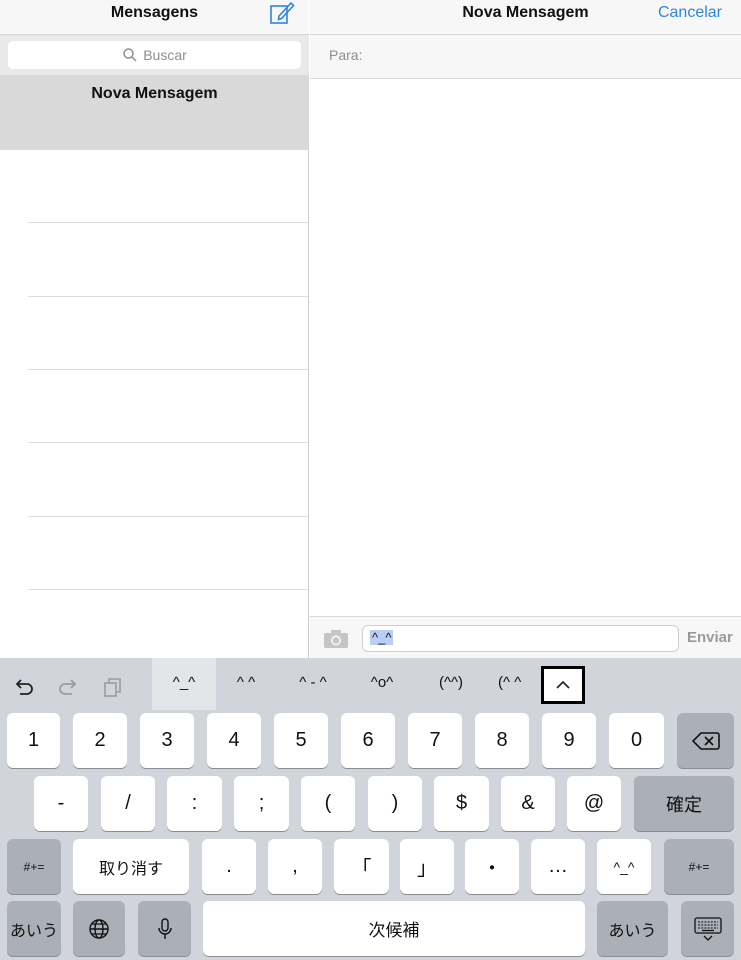  I want to click on key-slash: /, so click(128, 803).